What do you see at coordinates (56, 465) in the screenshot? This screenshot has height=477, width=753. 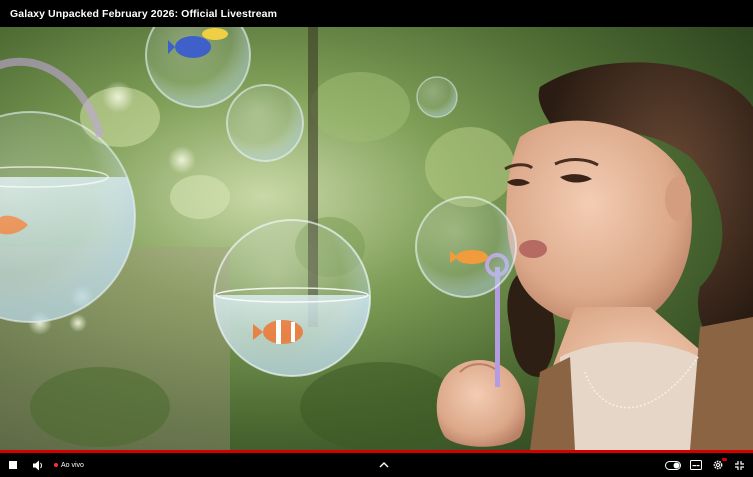 I see `live-indicator-dot` at bounding box center [56, 465].